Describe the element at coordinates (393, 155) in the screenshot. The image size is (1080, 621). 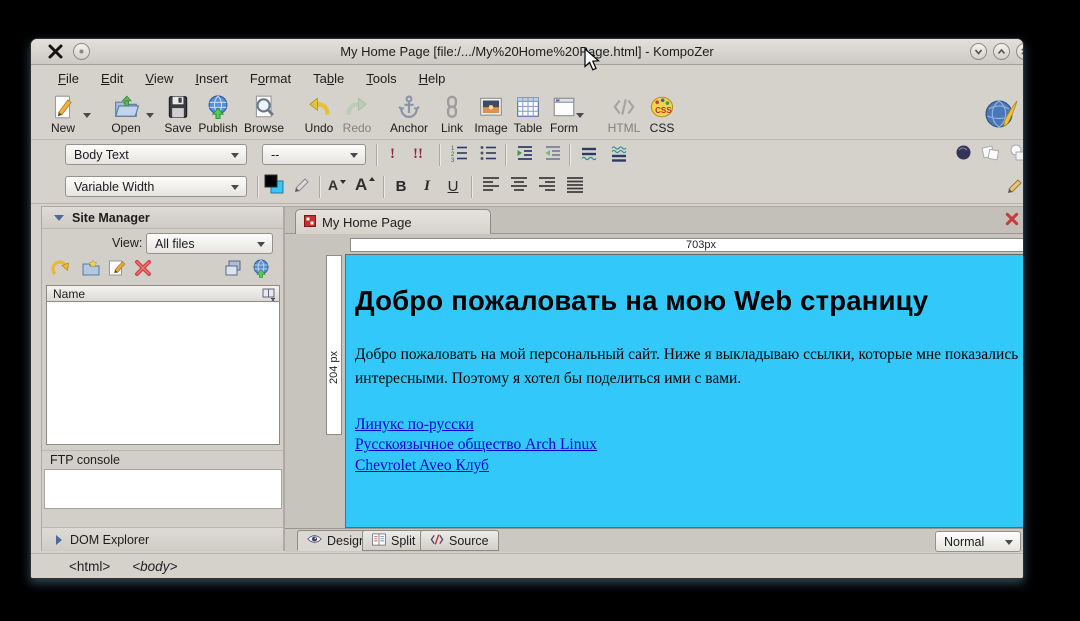
I see `emphasis-button: !` at that location.